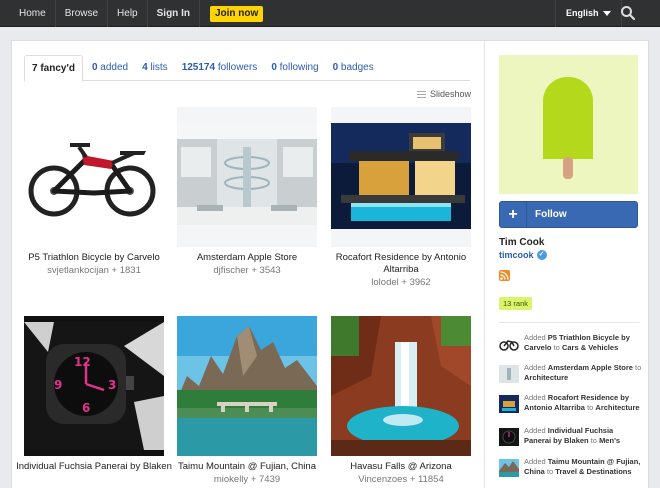  What do you see at coordinates (94, 258) in the screenshot?
I see `thing-title: P5 Triathlon Bicycle by Carvelo` at bounding box center [94, 258].